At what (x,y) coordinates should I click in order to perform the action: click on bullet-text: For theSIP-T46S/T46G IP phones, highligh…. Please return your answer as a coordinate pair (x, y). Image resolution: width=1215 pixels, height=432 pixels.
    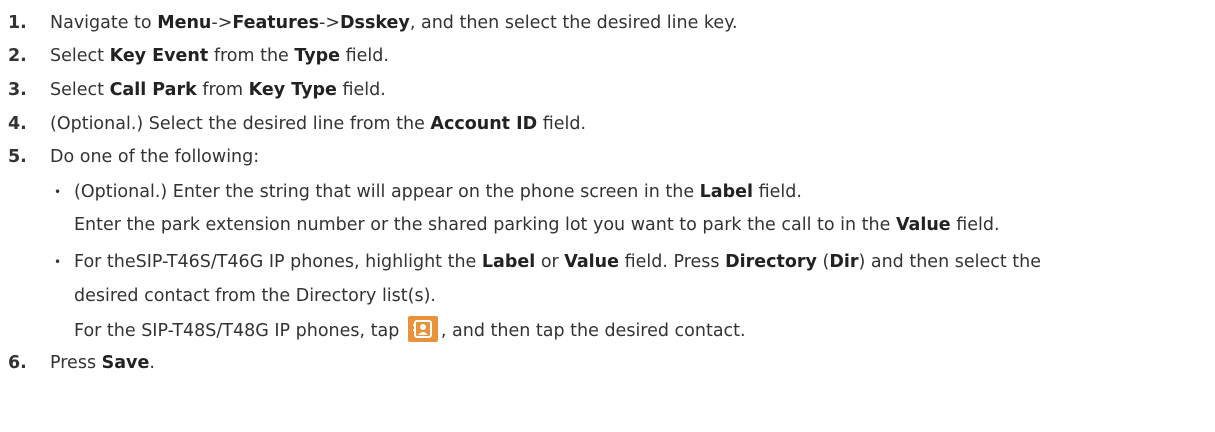
    Looking at the image, I should click on (557, 262).